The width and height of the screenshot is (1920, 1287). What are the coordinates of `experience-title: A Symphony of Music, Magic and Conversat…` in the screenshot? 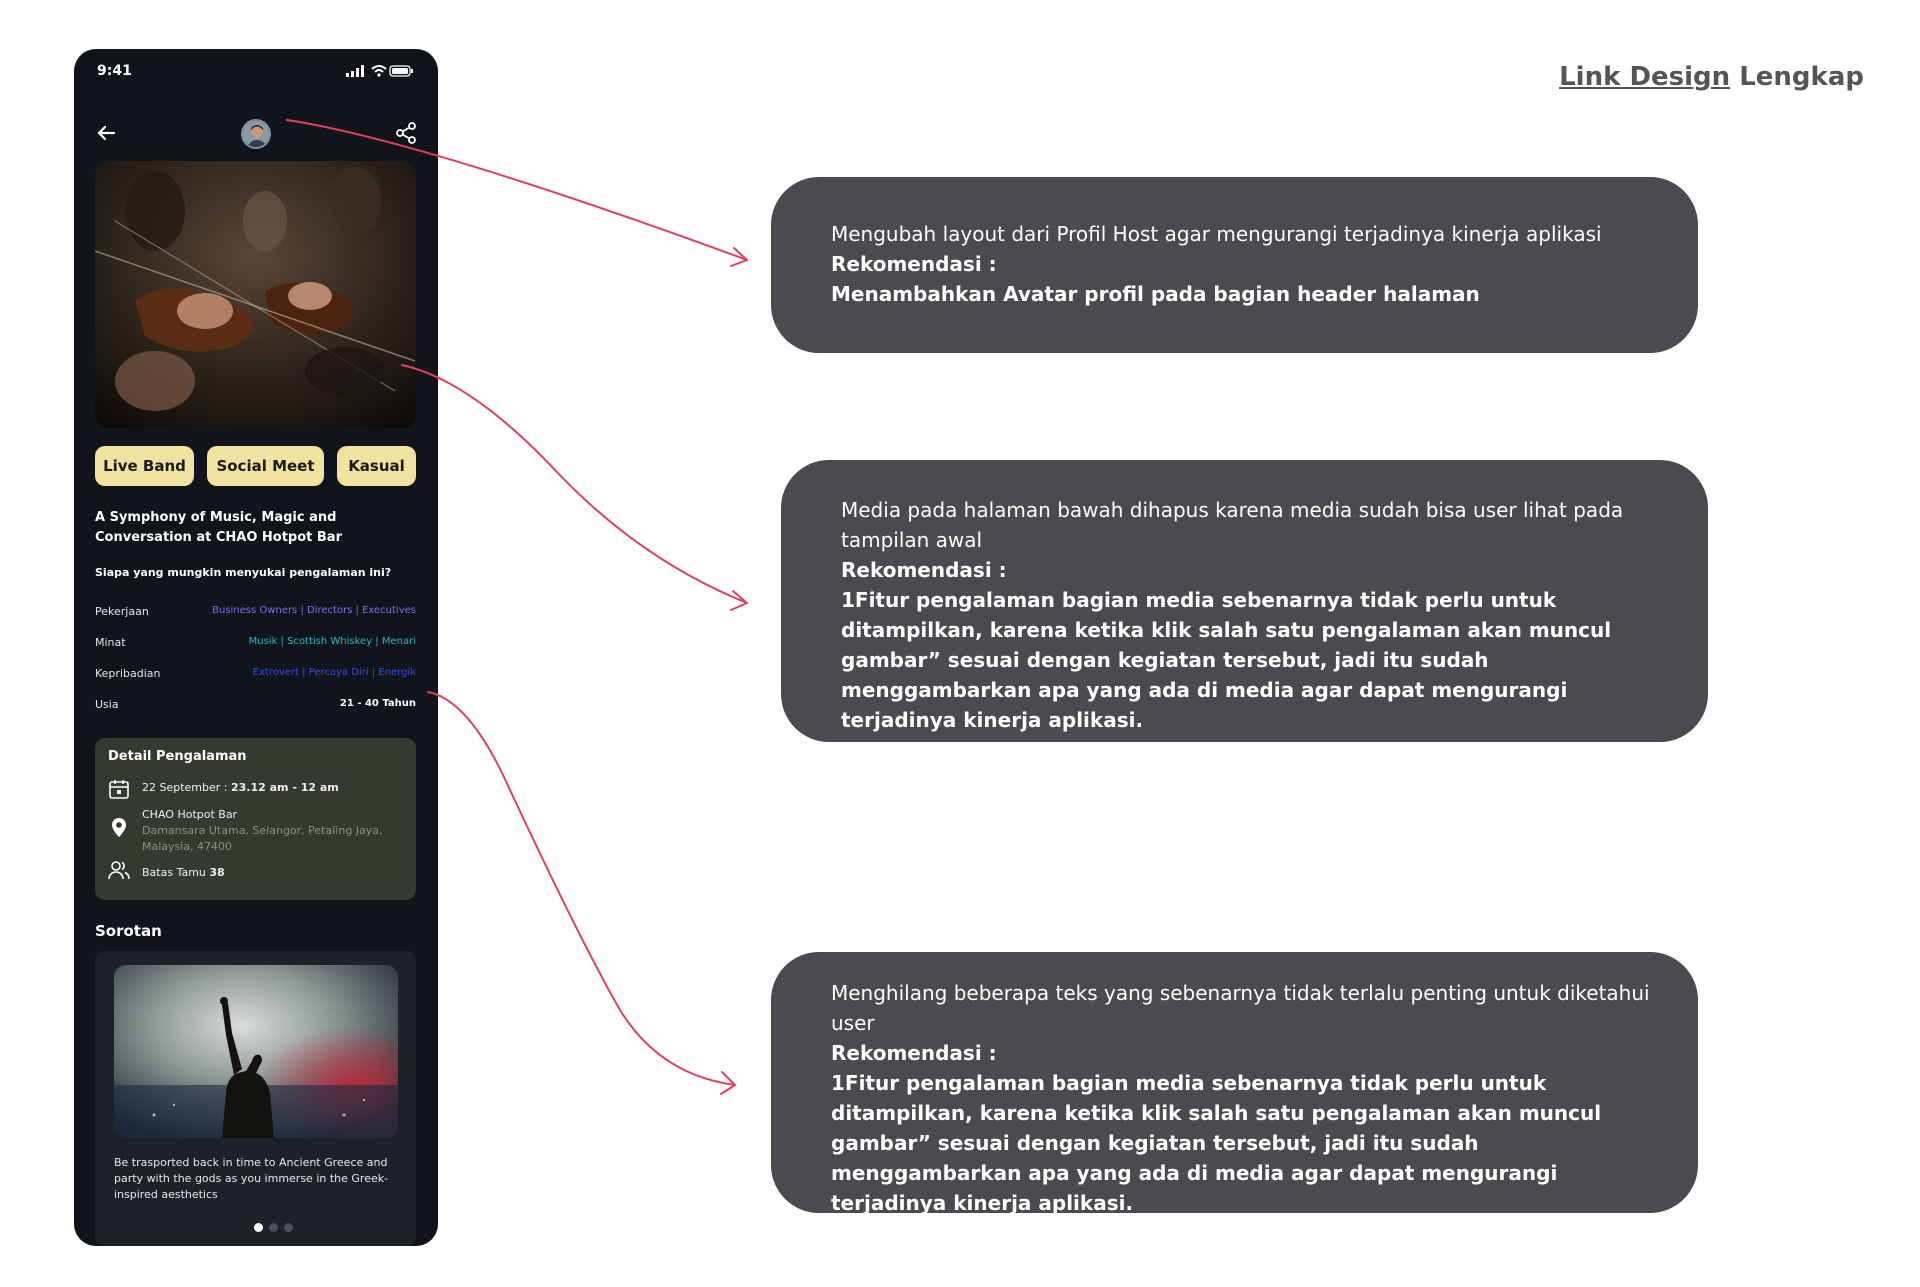 It's located at (218, 527).